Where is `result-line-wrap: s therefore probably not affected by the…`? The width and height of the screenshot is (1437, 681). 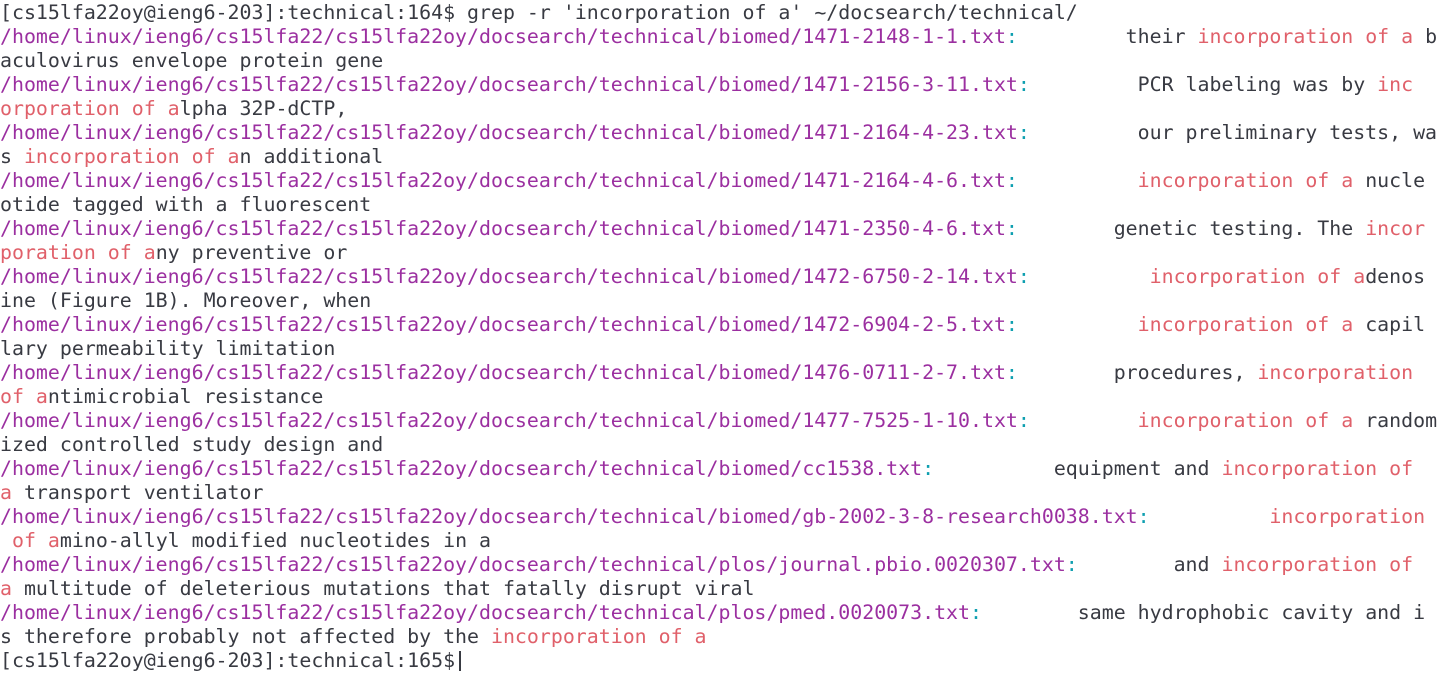
result-line-wrap: s therefore probably not affected by the… is located at coordinates (718, 637).